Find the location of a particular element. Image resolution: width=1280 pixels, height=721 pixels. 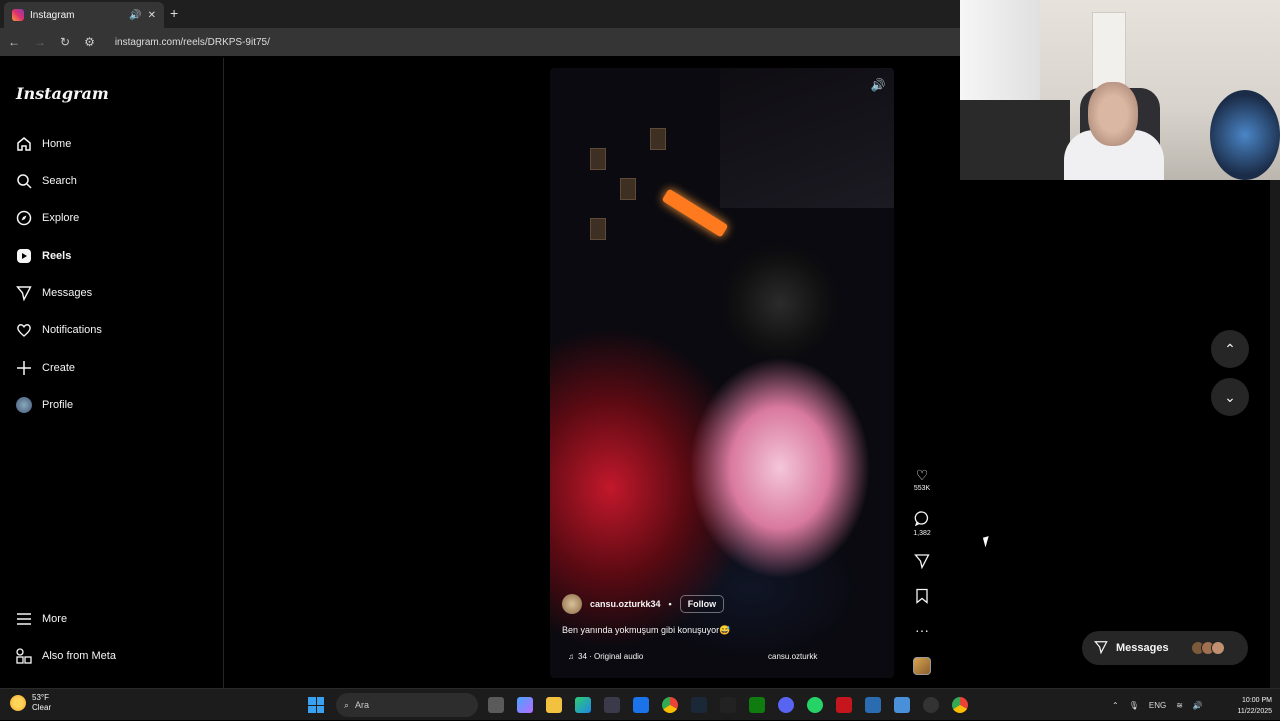

start-button is located at coordinates (316, 705).